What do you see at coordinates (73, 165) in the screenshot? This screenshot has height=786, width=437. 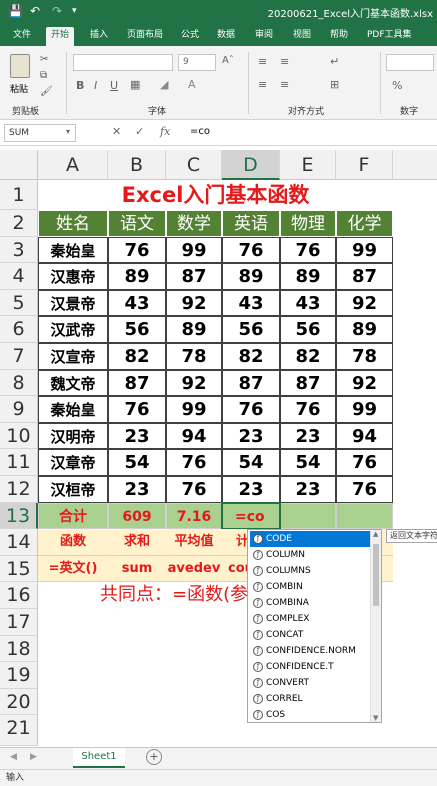 I see `column-header-a: A` at bounding box center [73, 165].